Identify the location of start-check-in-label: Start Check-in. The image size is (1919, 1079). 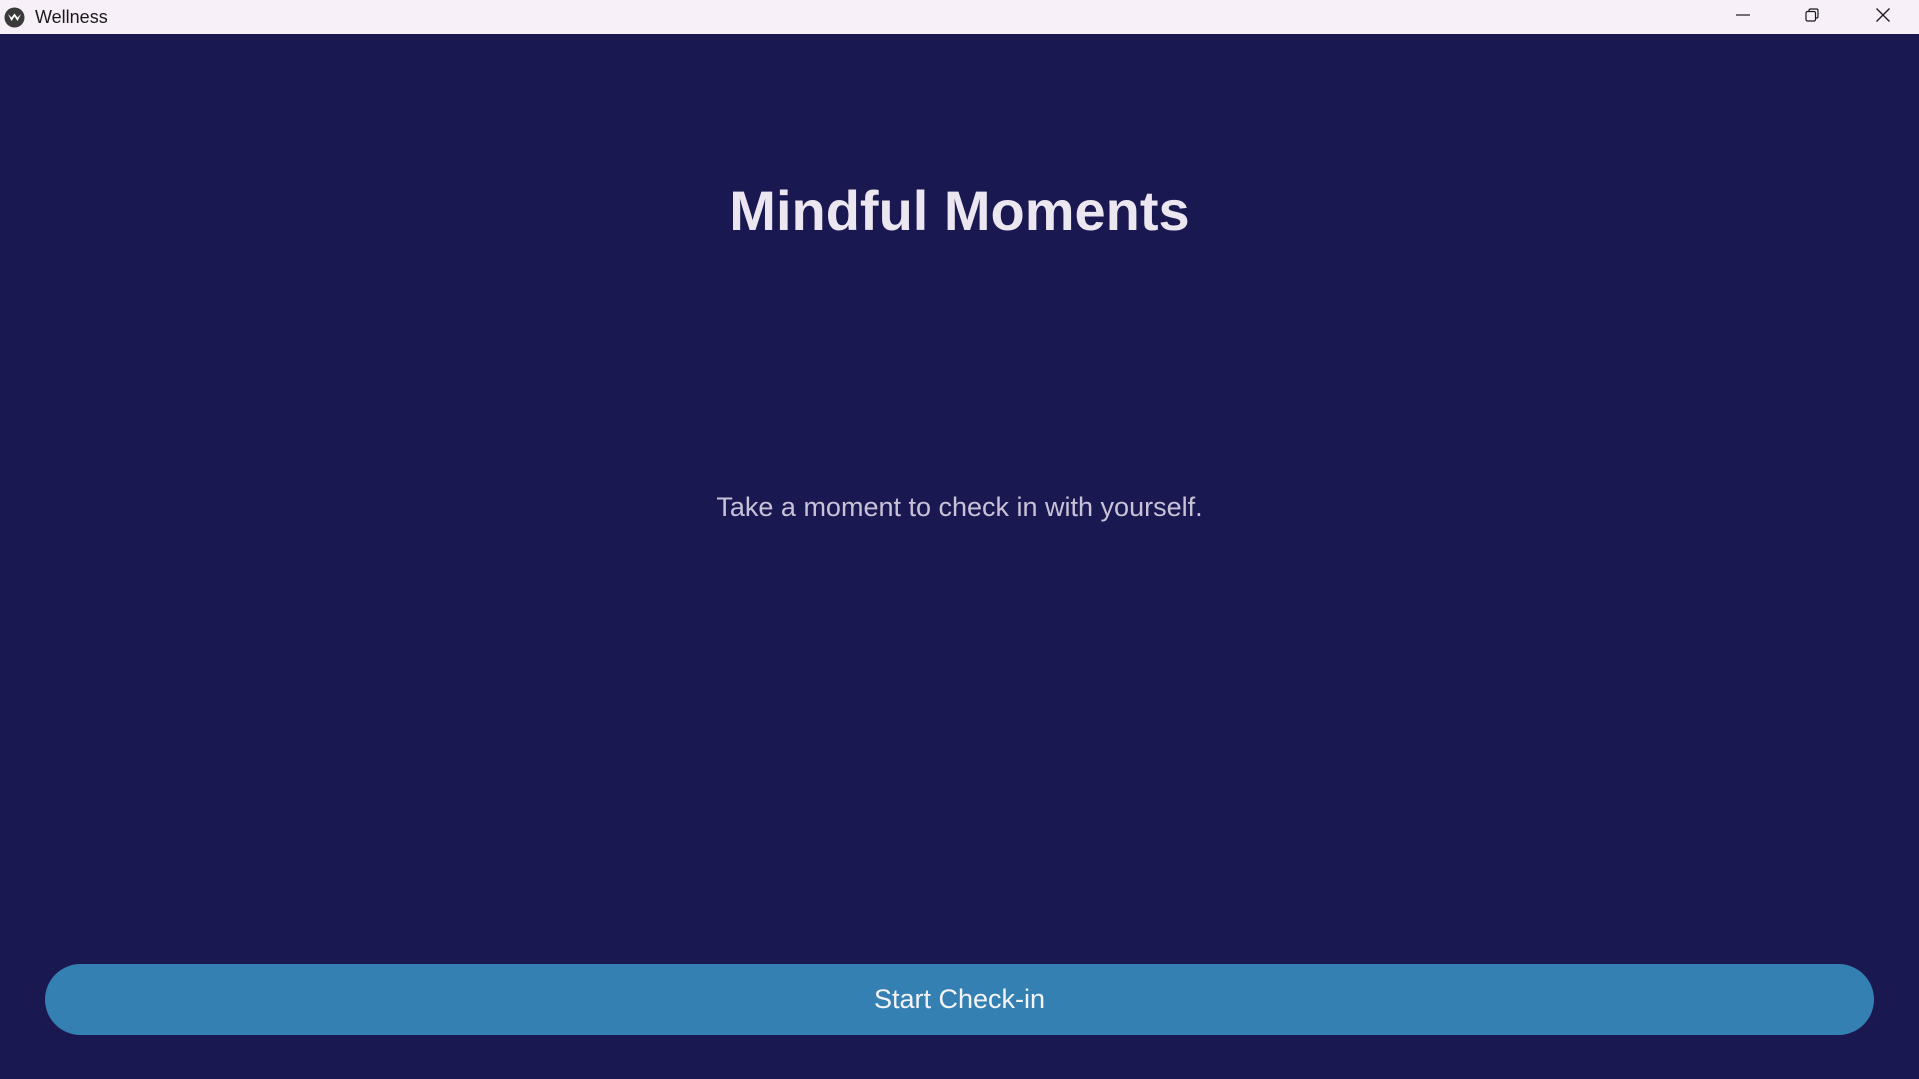
(959, 999).